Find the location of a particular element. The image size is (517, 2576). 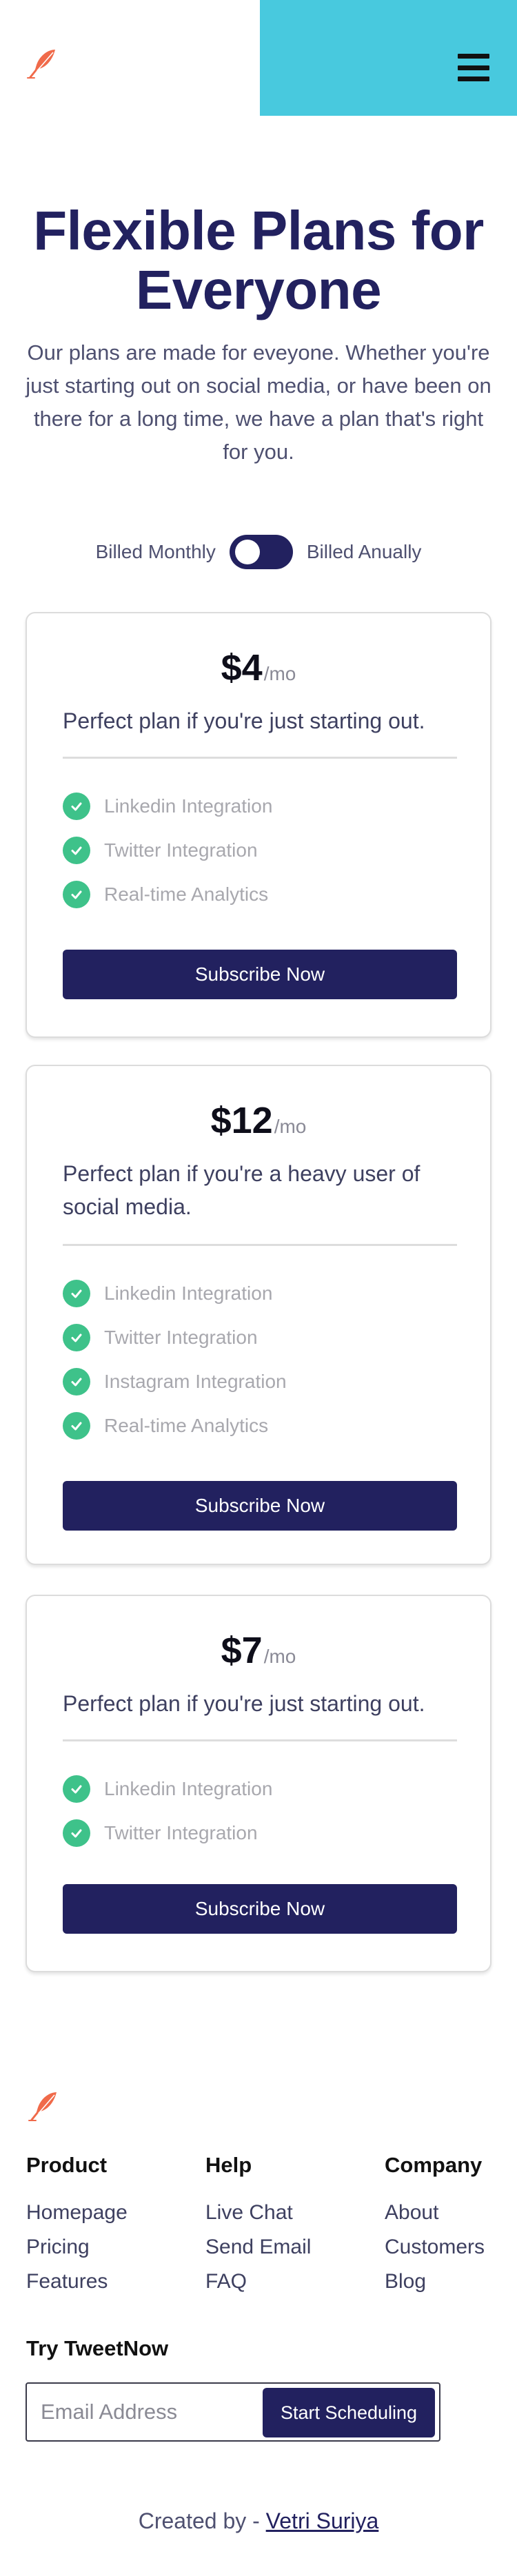

credits: Created by - Vetri Suriya is located at coordinates (258, 2521).